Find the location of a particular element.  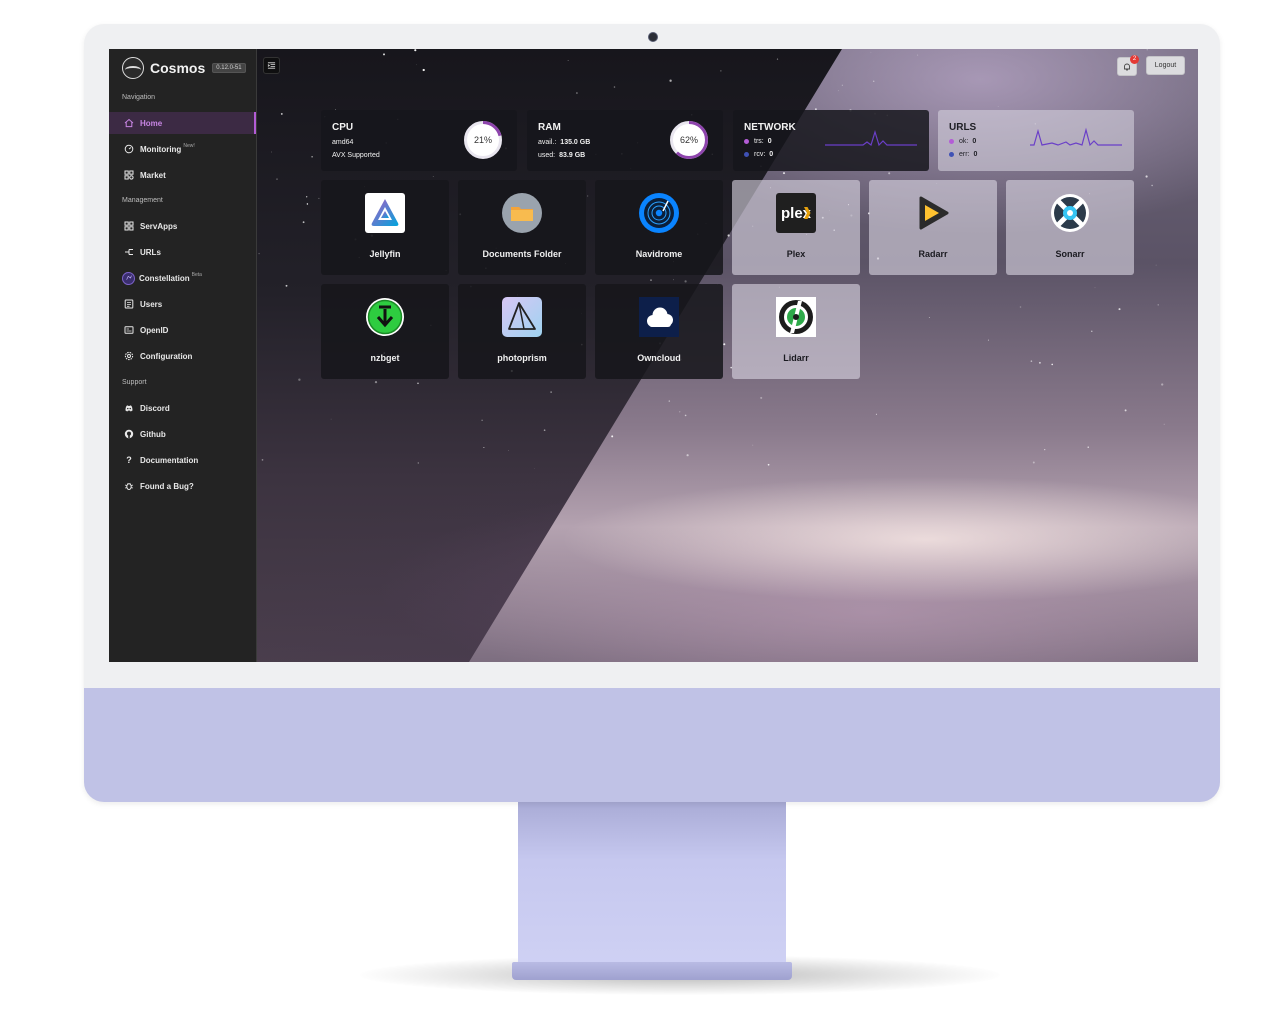

app-label: nzbget is located at coordinates (385, 358).